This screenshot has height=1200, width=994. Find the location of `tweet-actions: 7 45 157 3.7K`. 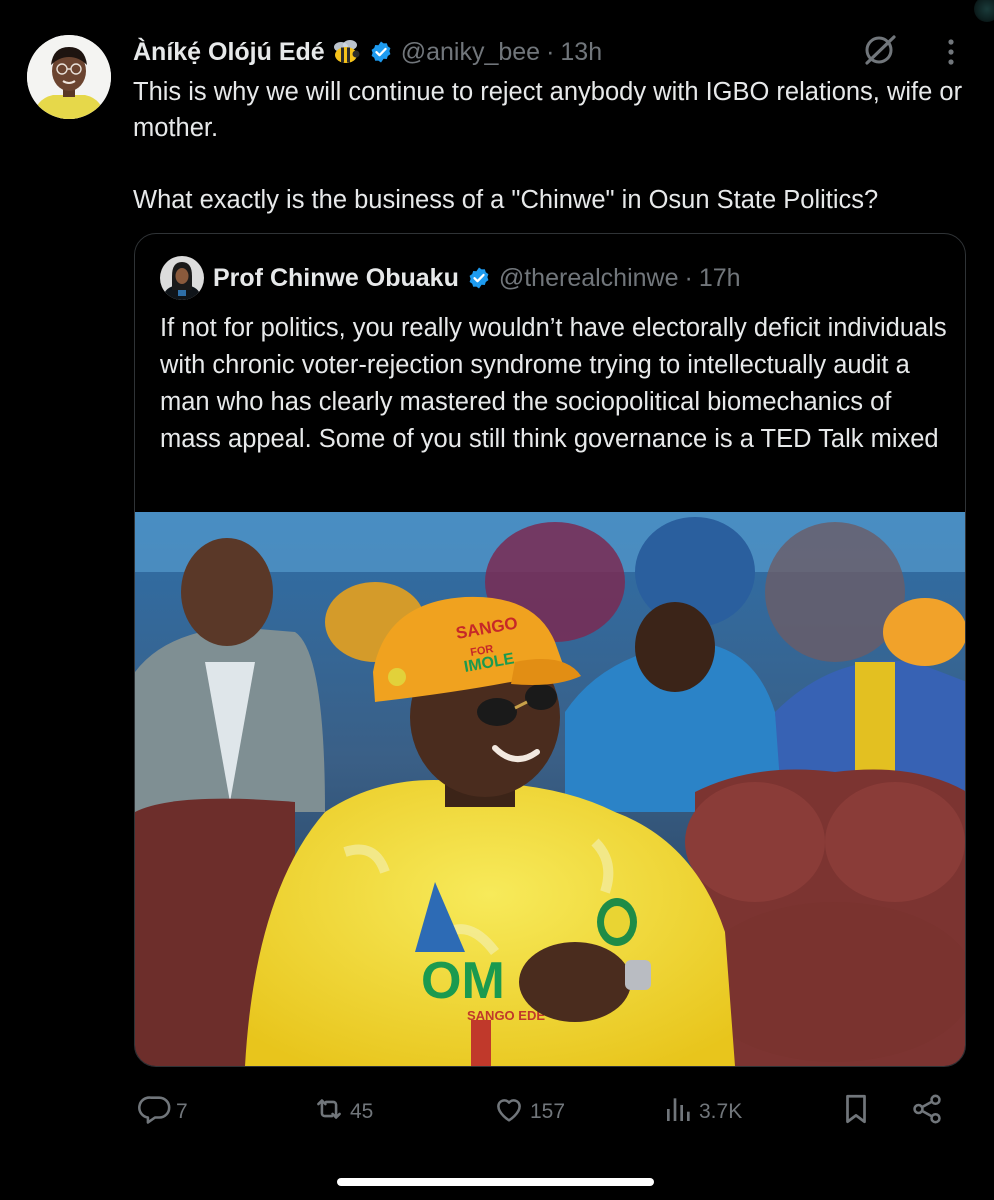

tweet-actions: 7 45 157 3.7K is located at coordinates (497, 1112).